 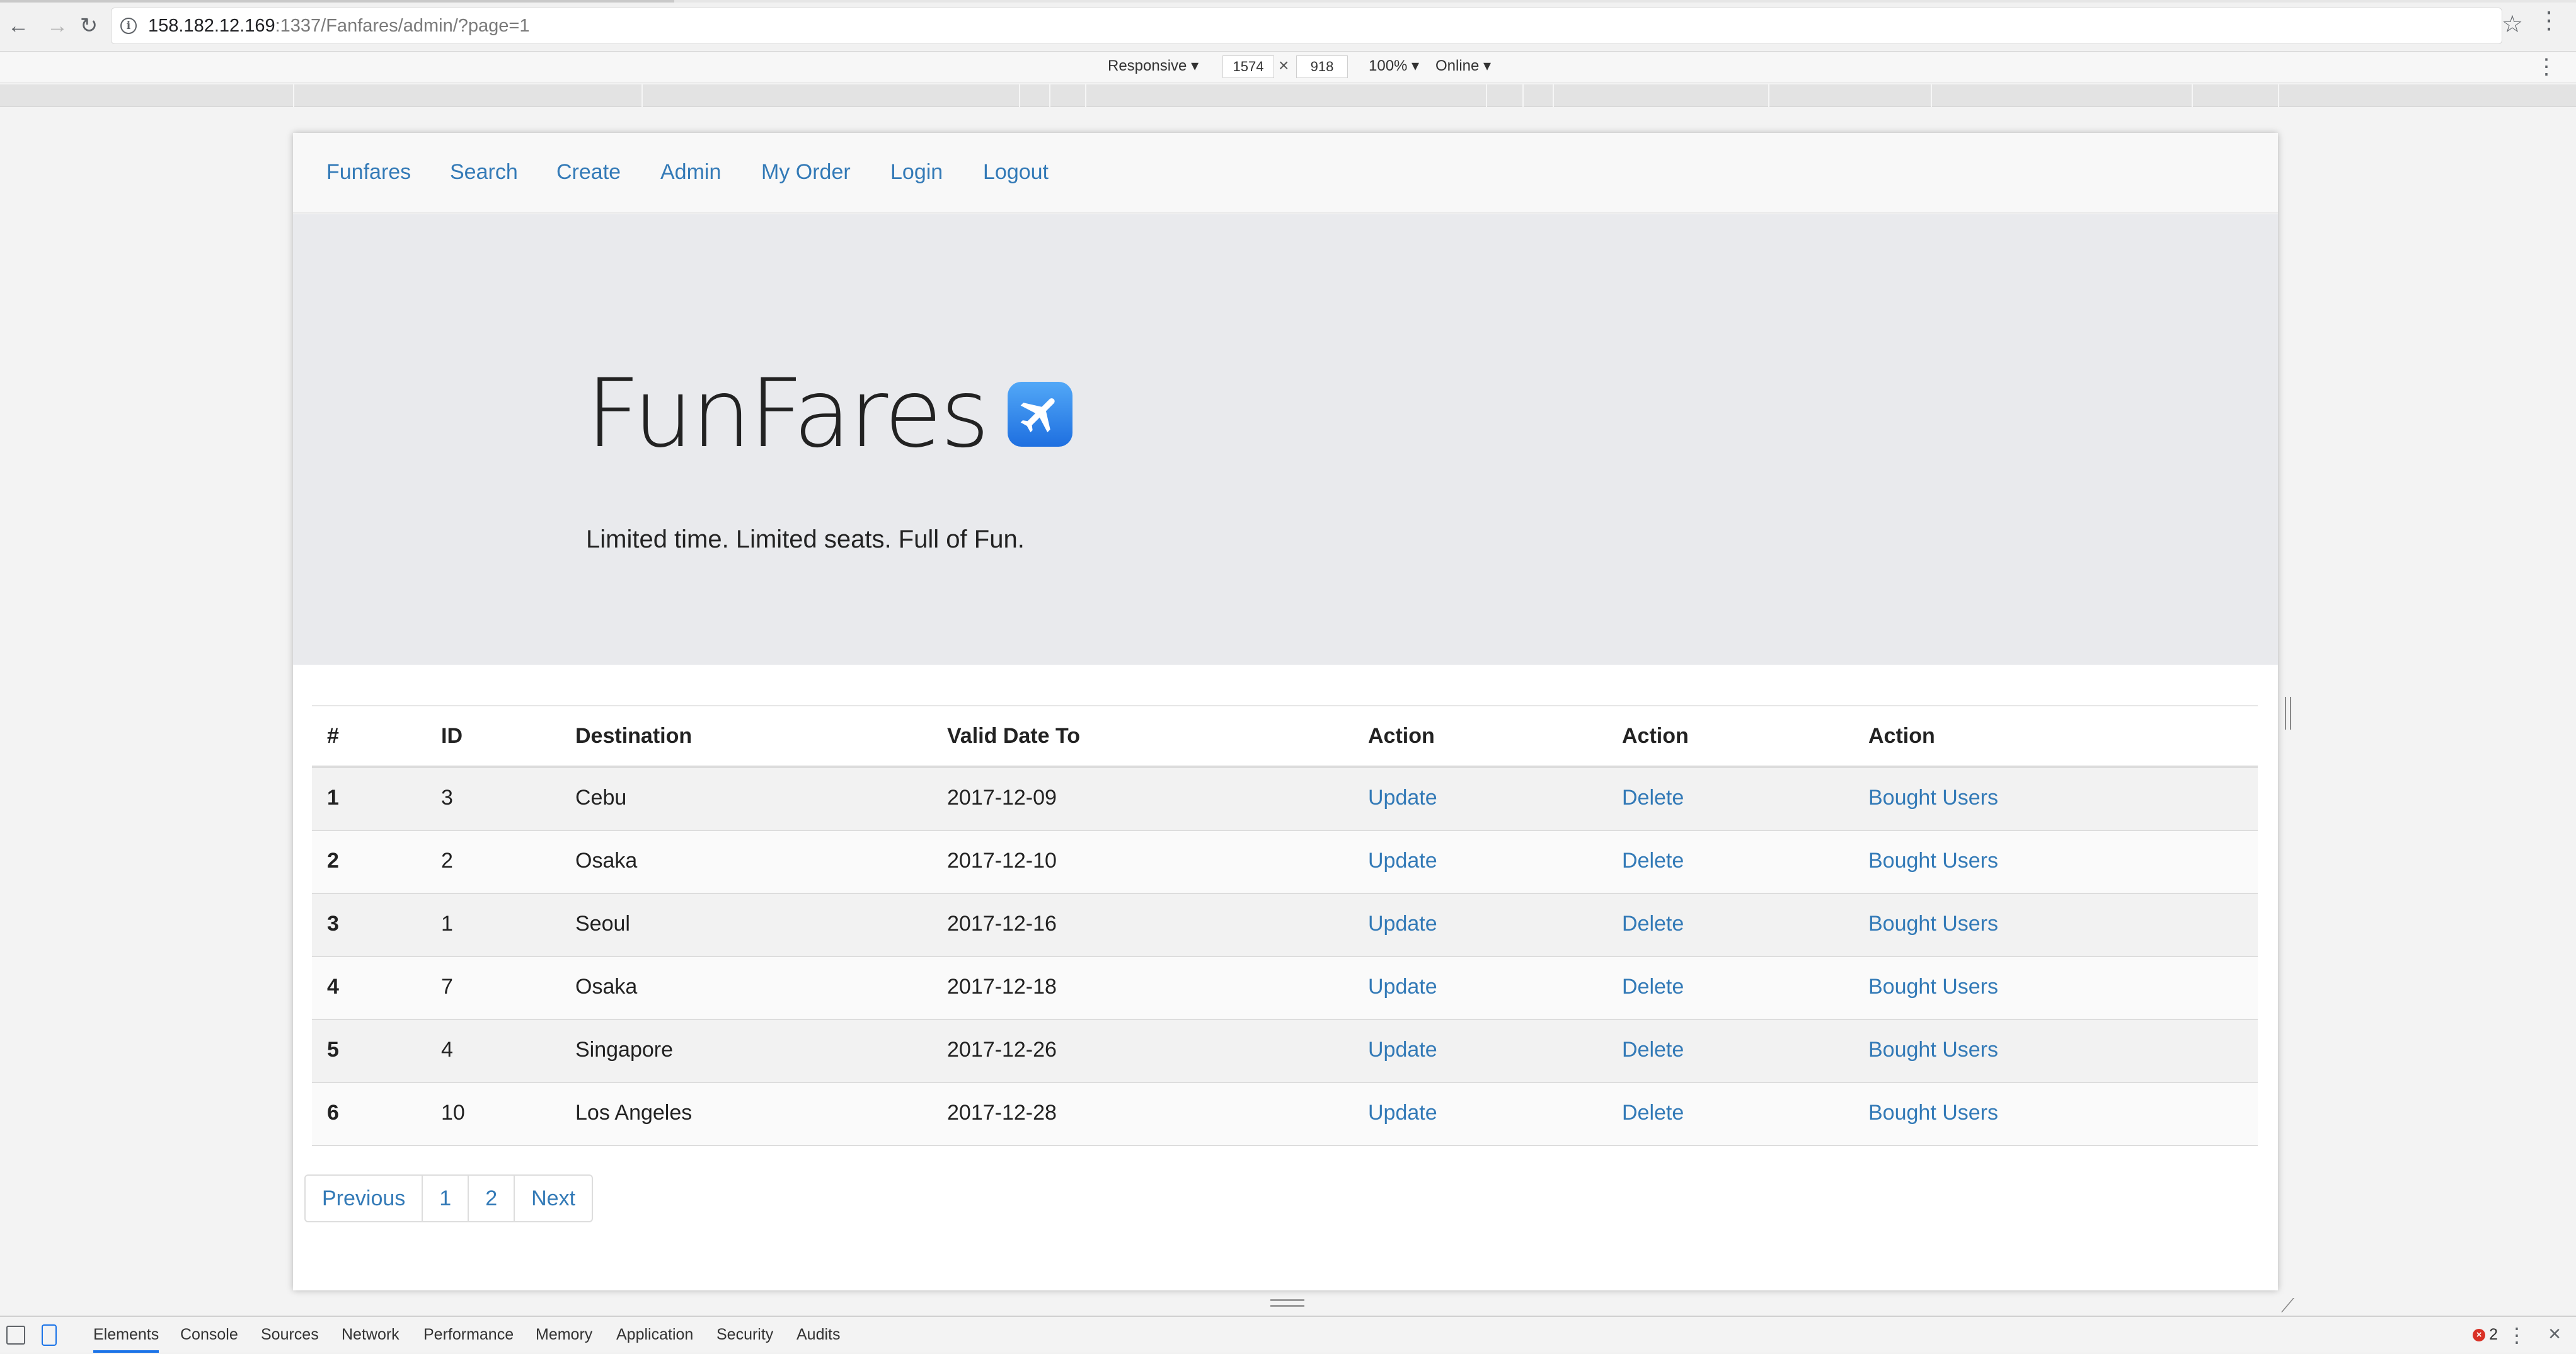 What do you see at coordinates (1040, 414) in the screenshot?
I see `airplane-icon` at bounding box center [1040, 414].